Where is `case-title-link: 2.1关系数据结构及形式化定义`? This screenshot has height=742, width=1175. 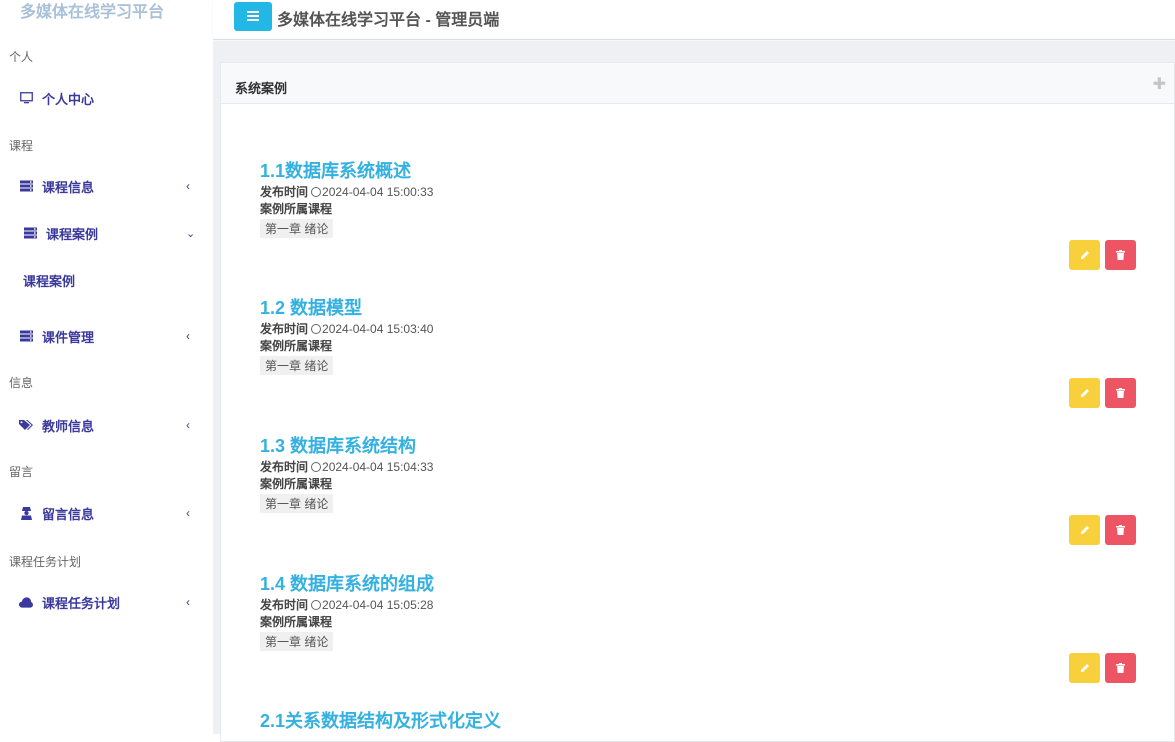
case-title-link: 2.1关系数据结构及形式化定义 is located at coordinates (700, 721).